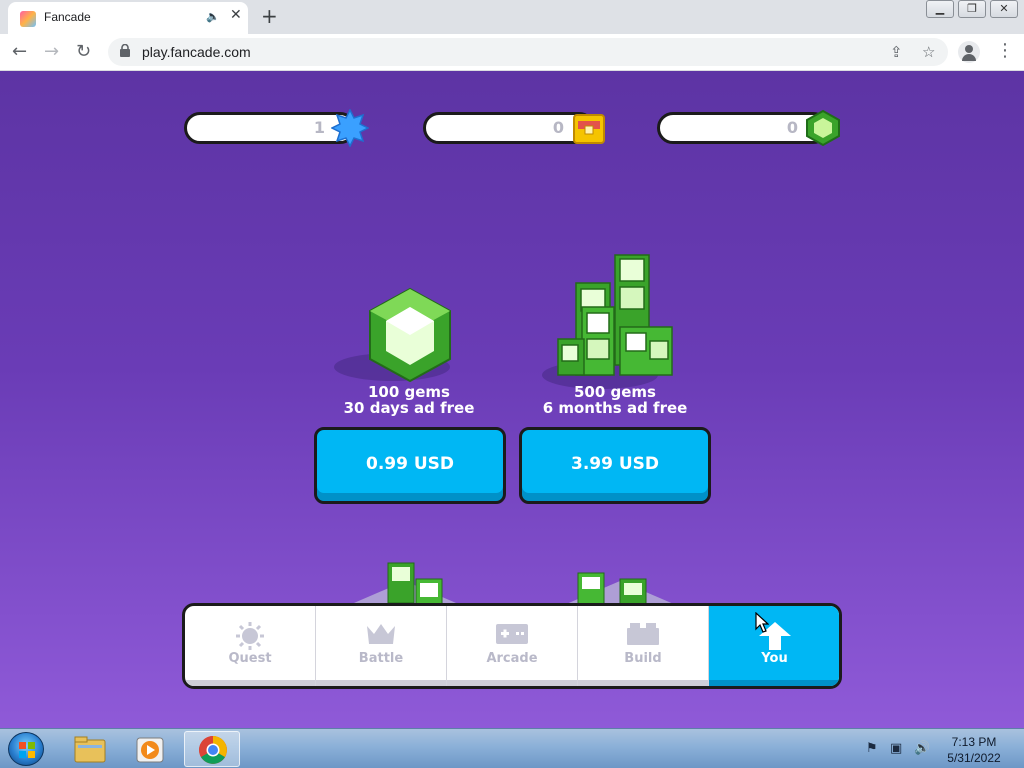  What do you see at coordinates (774, 658) in the screenshot?
I see `nav-you-label: You` at bounding box center [774, 658].